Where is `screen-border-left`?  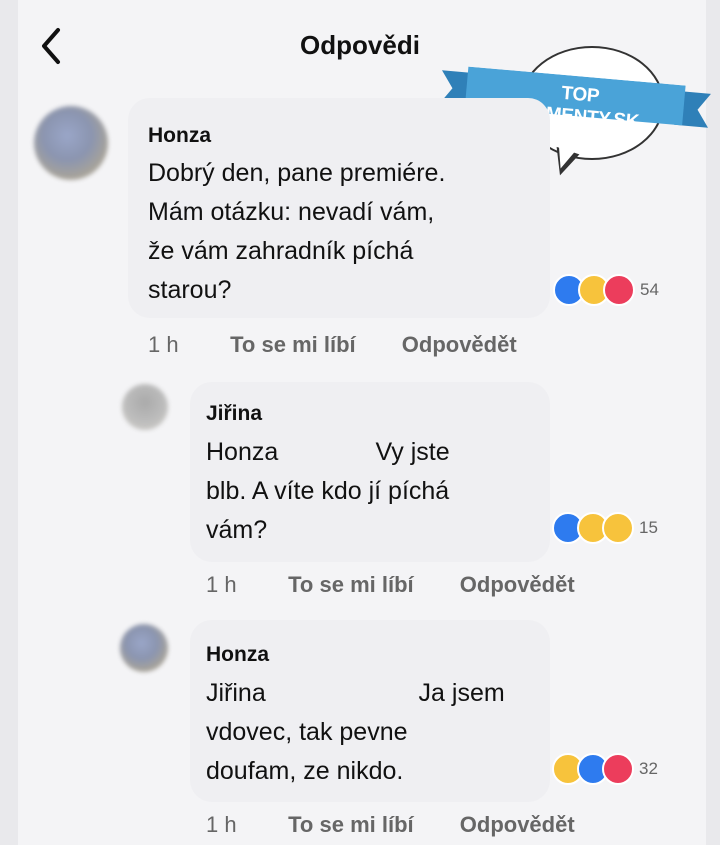 screen-border-left is located at coordinates (9, 422).